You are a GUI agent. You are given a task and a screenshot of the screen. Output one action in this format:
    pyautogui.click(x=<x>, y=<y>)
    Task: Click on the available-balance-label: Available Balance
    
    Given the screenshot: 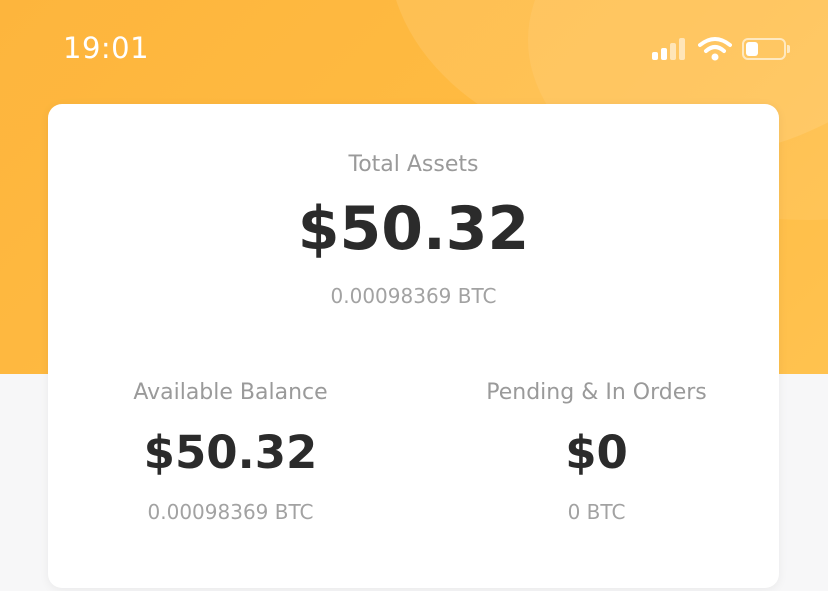 What is the action you would take?
    pyautogui.click(x=230, y=392)
    